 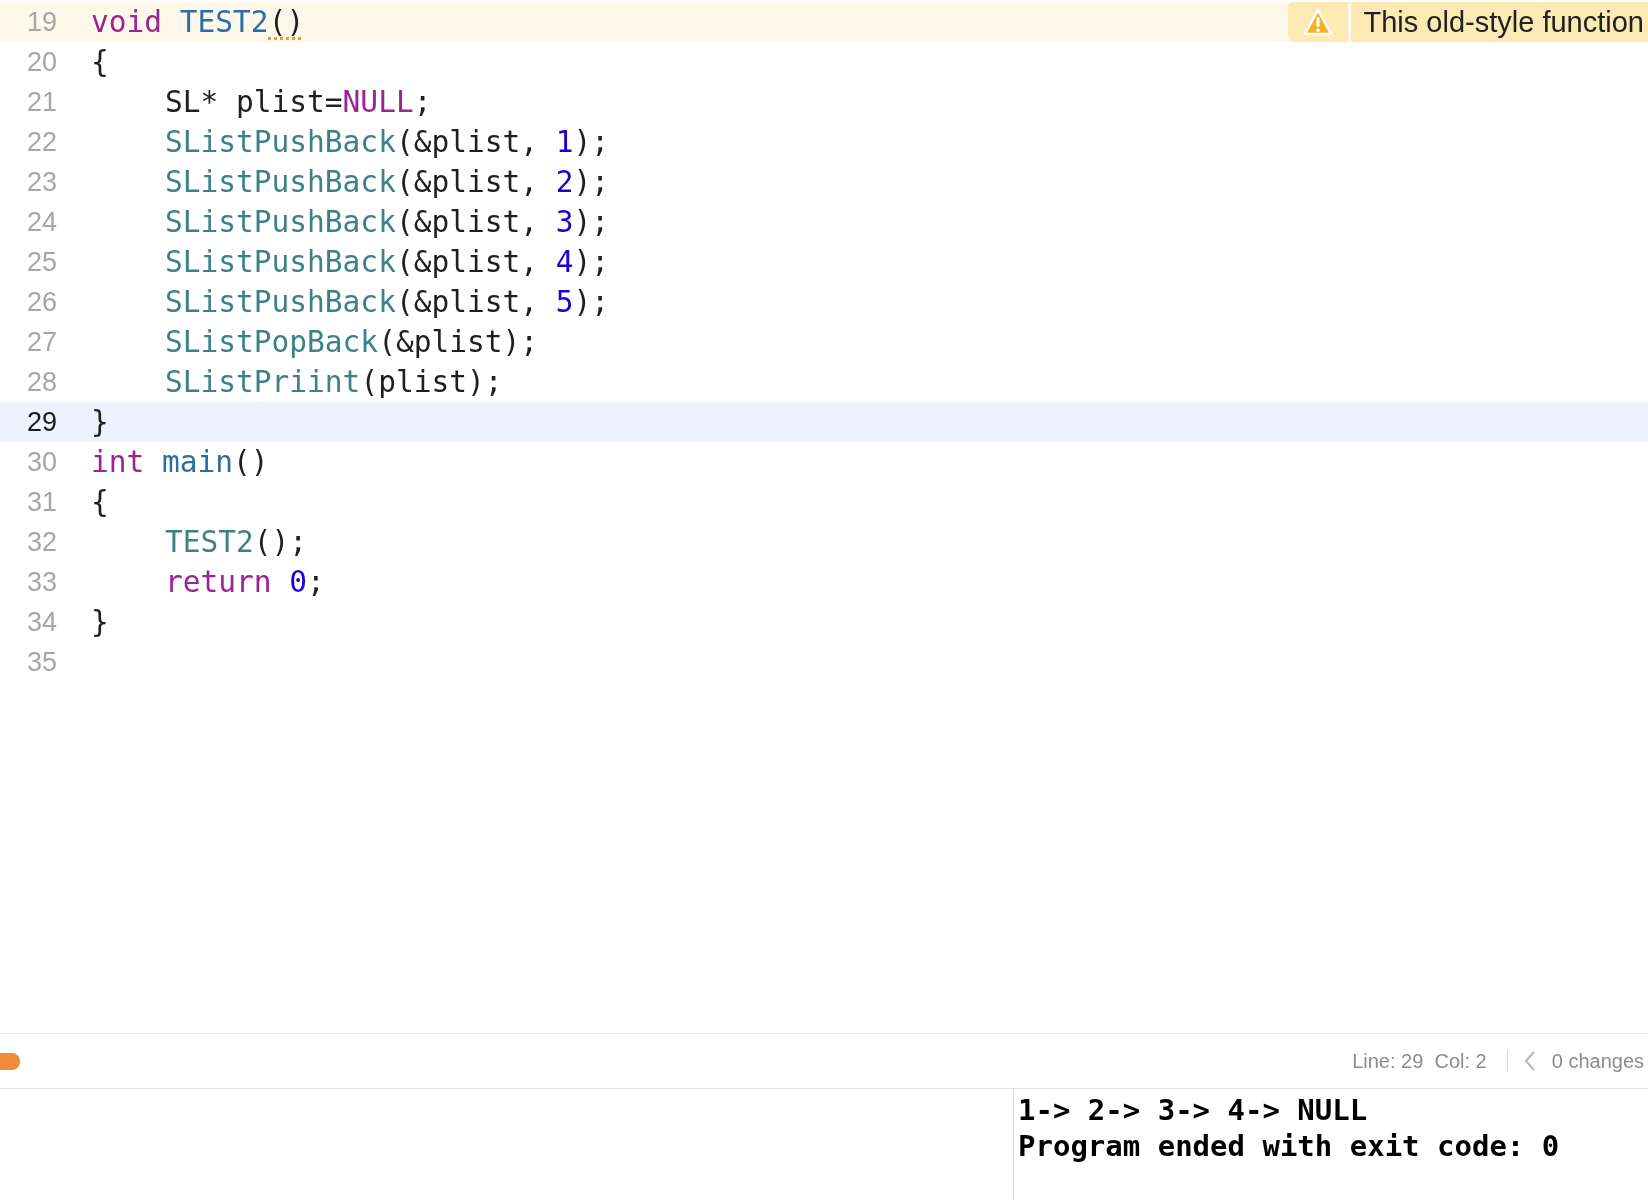 I want to click on marker-tab-icon, so click(x=10, y=1061).